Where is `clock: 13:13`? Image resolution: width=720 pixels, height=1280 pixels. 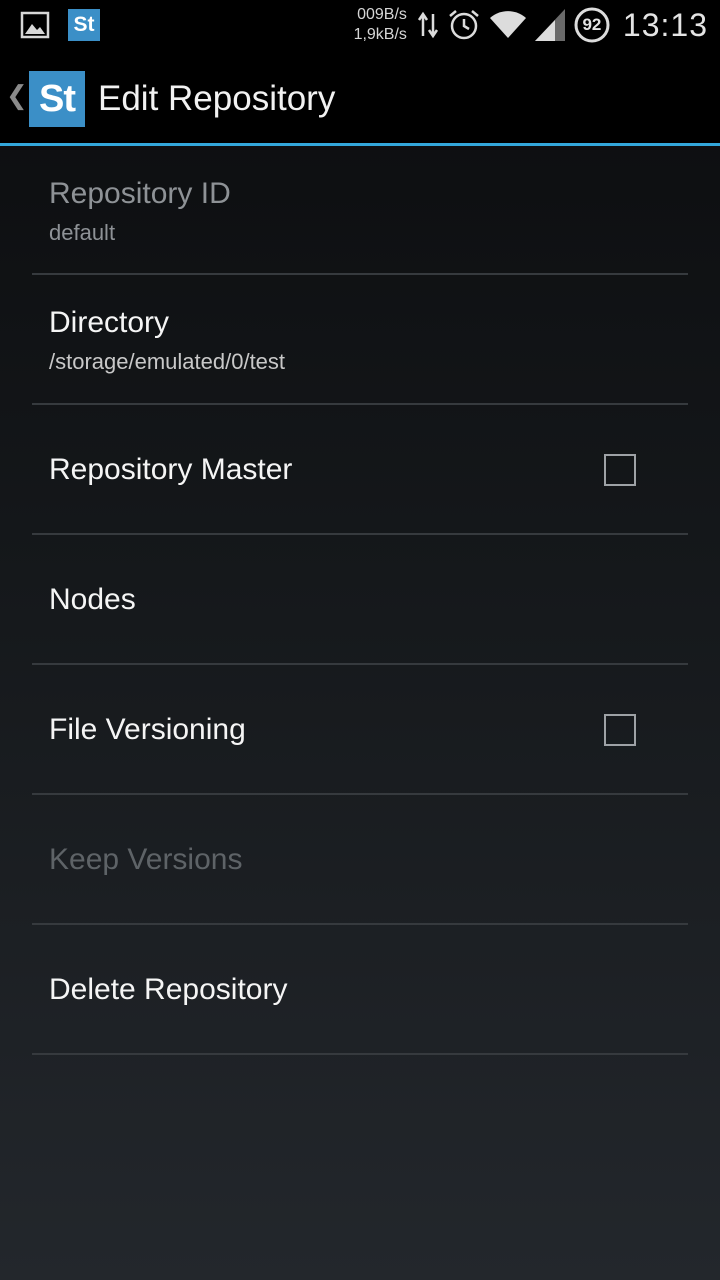 clock: 13:13 is located at coordinates (665, 24).